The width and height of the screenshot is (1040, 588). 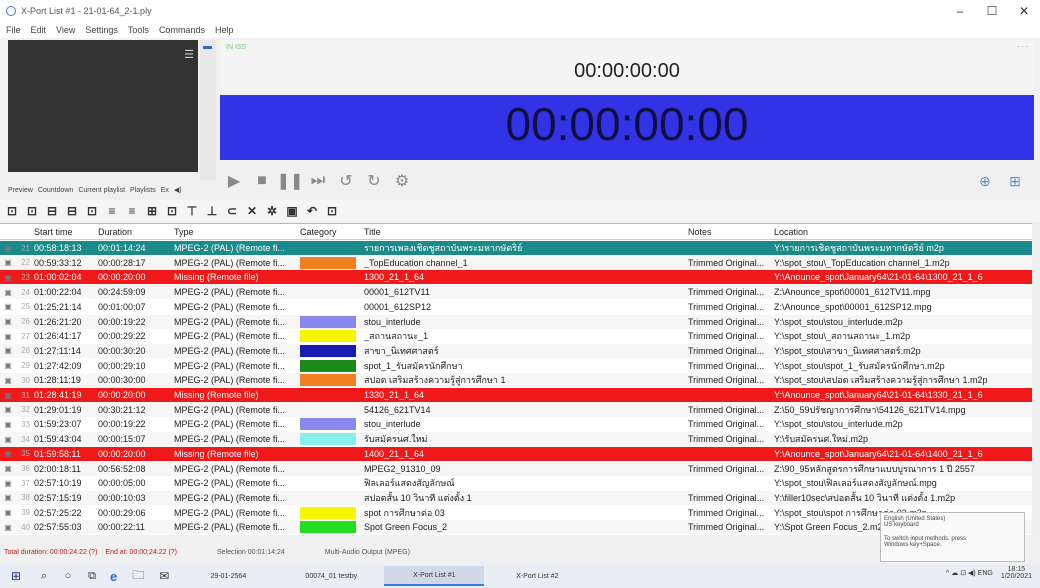 What do you see at coordinates (72, 211) in the screenshot?
I see `toolbar-icon-4: ⊟` at bounding box center [72, 211].